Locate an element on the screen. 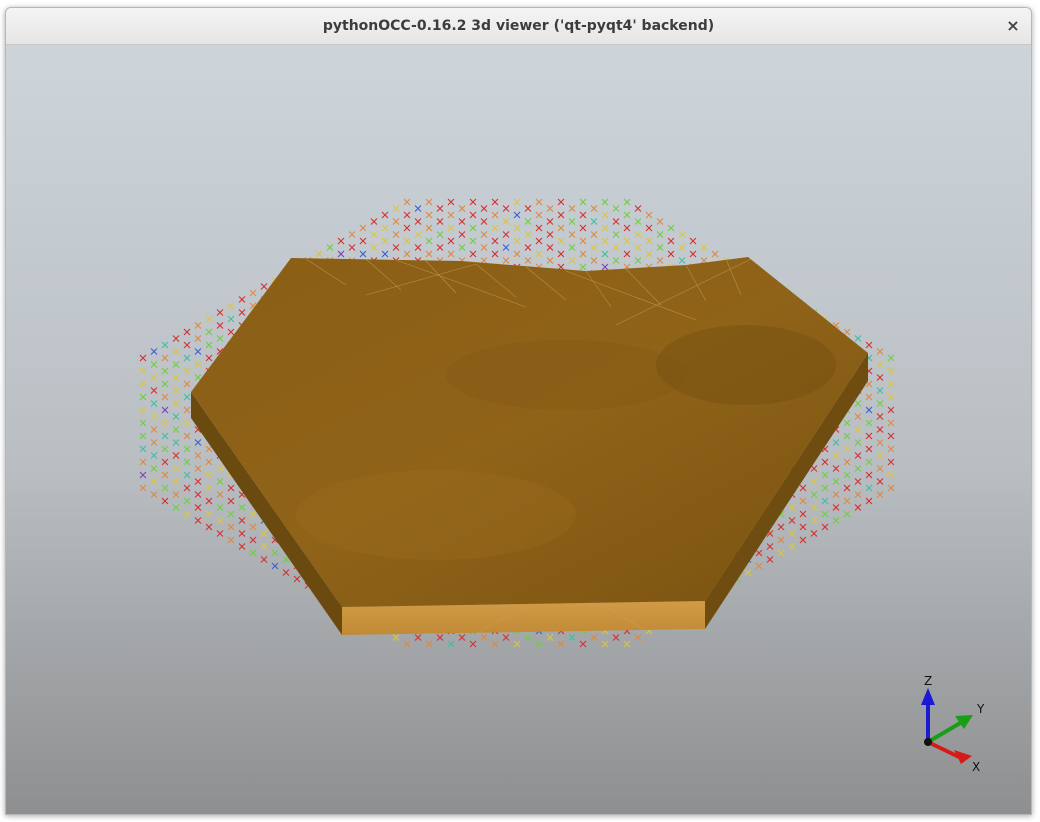  y-axis-label: Y is located at coordinates (980, 709).